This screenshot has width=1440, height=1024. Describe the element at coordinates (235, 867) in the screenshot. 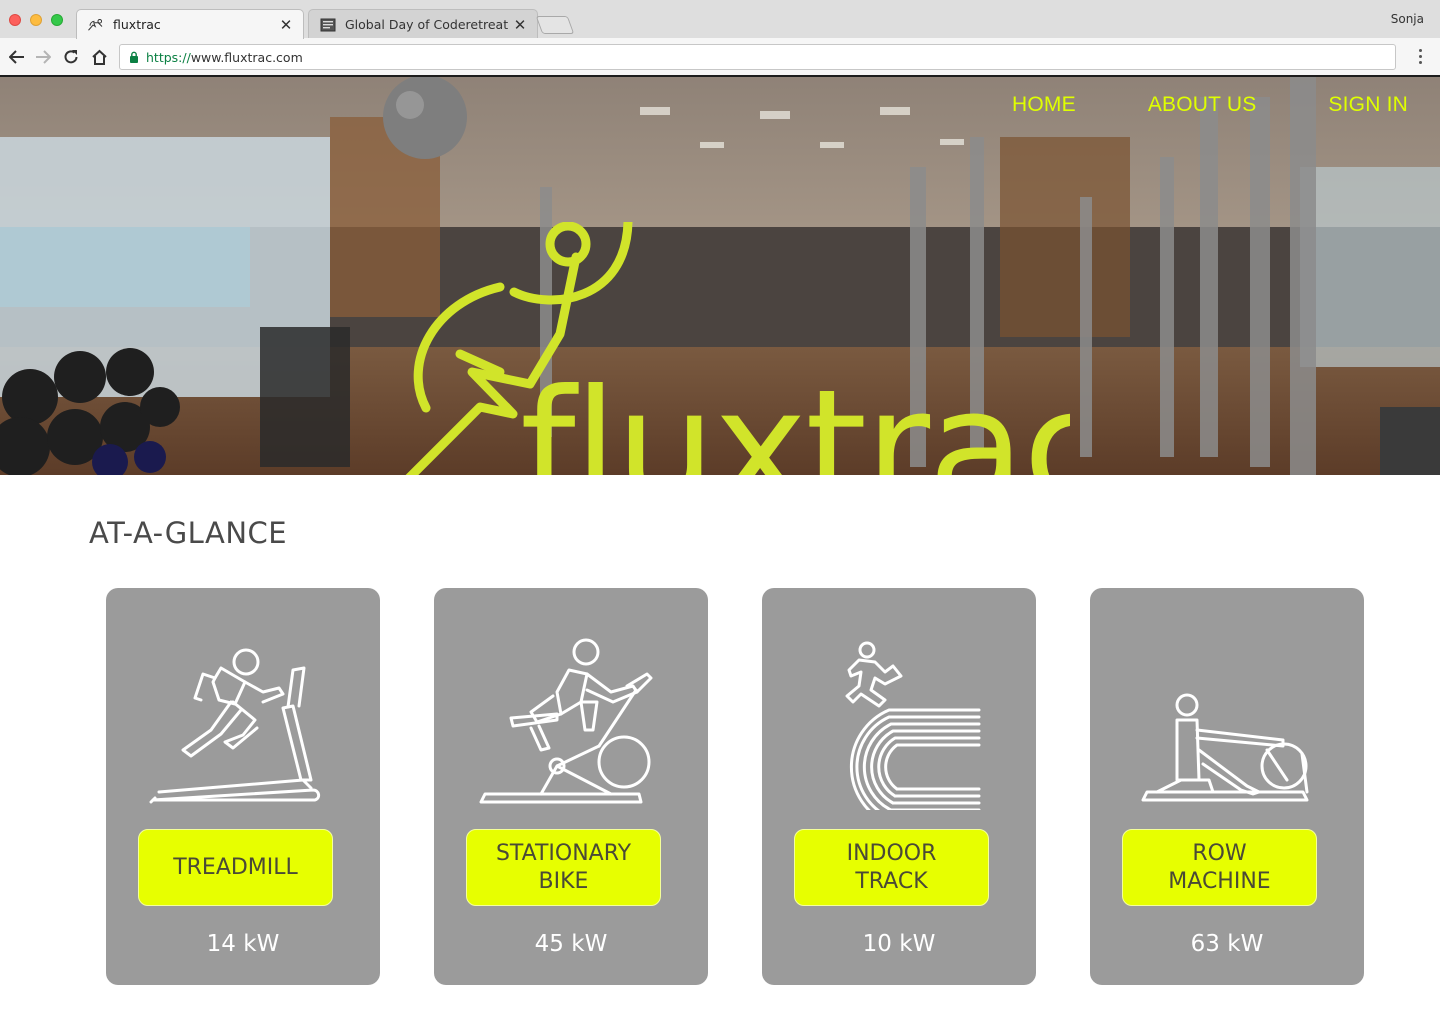

I see `treadmill-button: TREADMILL` at that location.